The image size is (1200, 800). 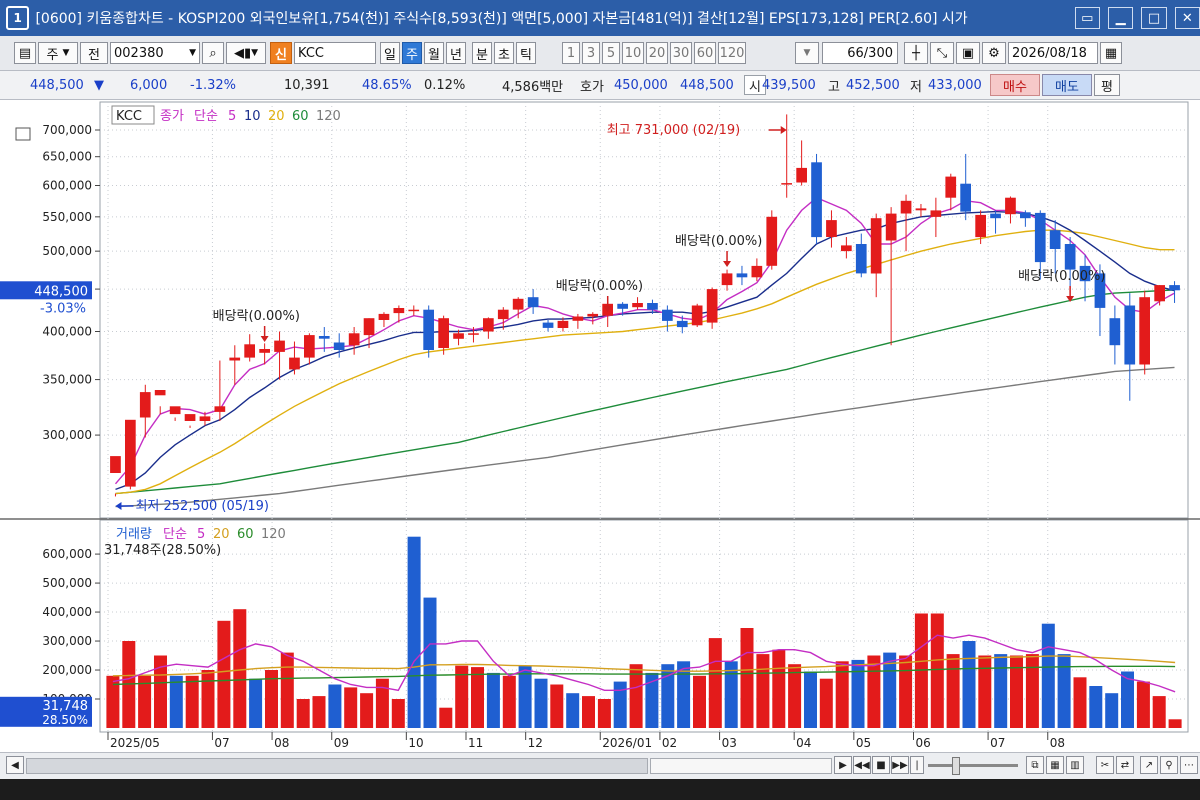 I want to click on stop-icon: ■, so click(x=881, y=765).